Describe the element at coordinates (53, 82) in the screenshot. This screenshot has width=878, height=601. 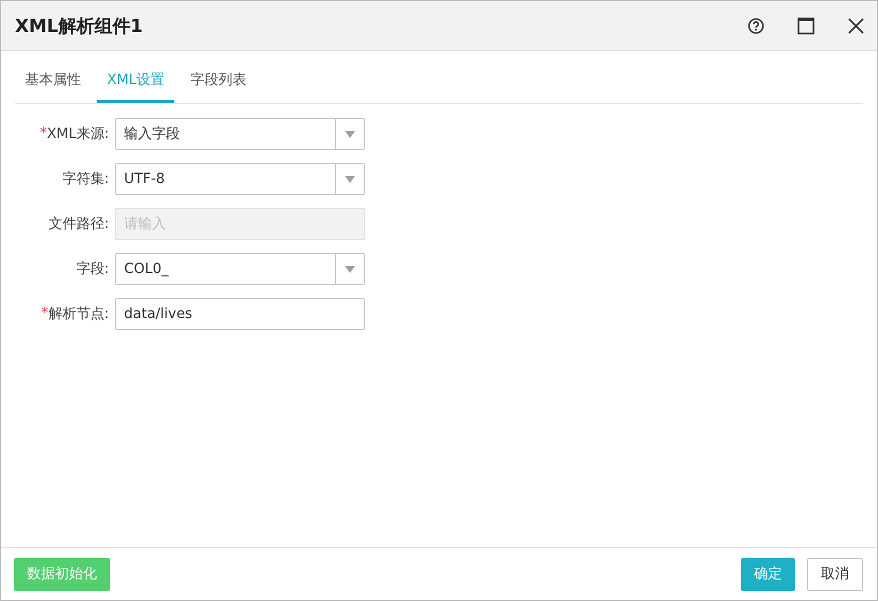
I see `tab: 基本属性` at that location.